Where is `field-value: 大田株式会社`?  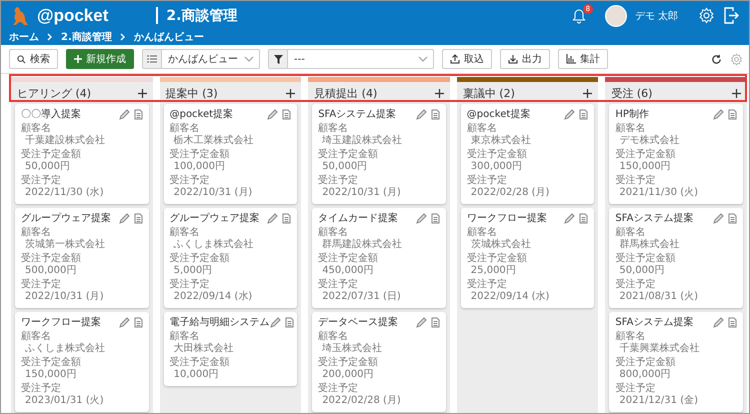
field-value: 大田株式会社 is located at coordinates (203, 349).